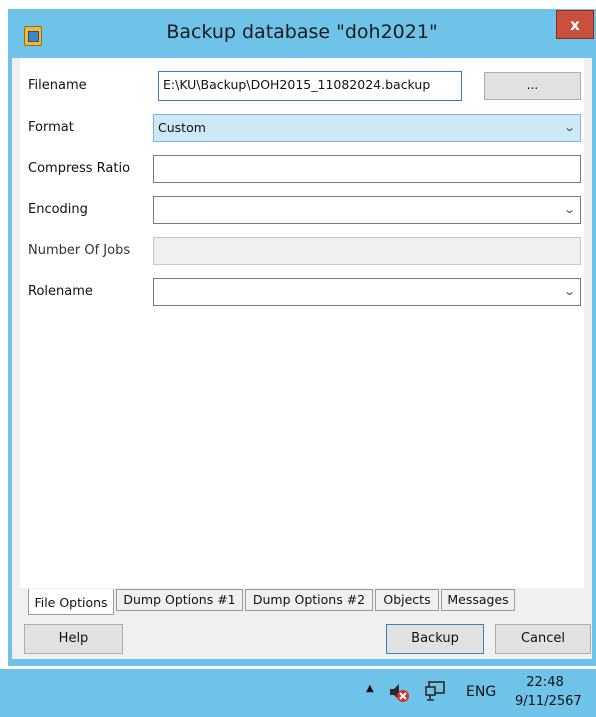 This screenshot has height=717, width=596. I want to click on system-clock: 22:48 9/11/2567, so click(548, 692).